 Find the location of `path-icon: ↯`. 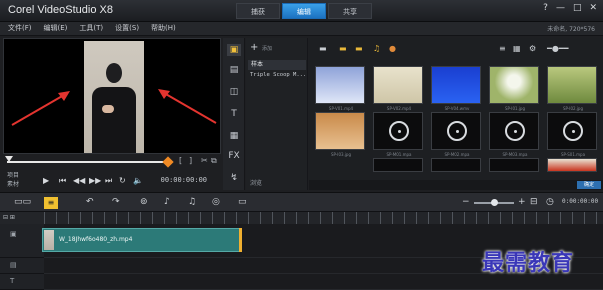

path-icon: ↯ is located at coordinates (234, 178).